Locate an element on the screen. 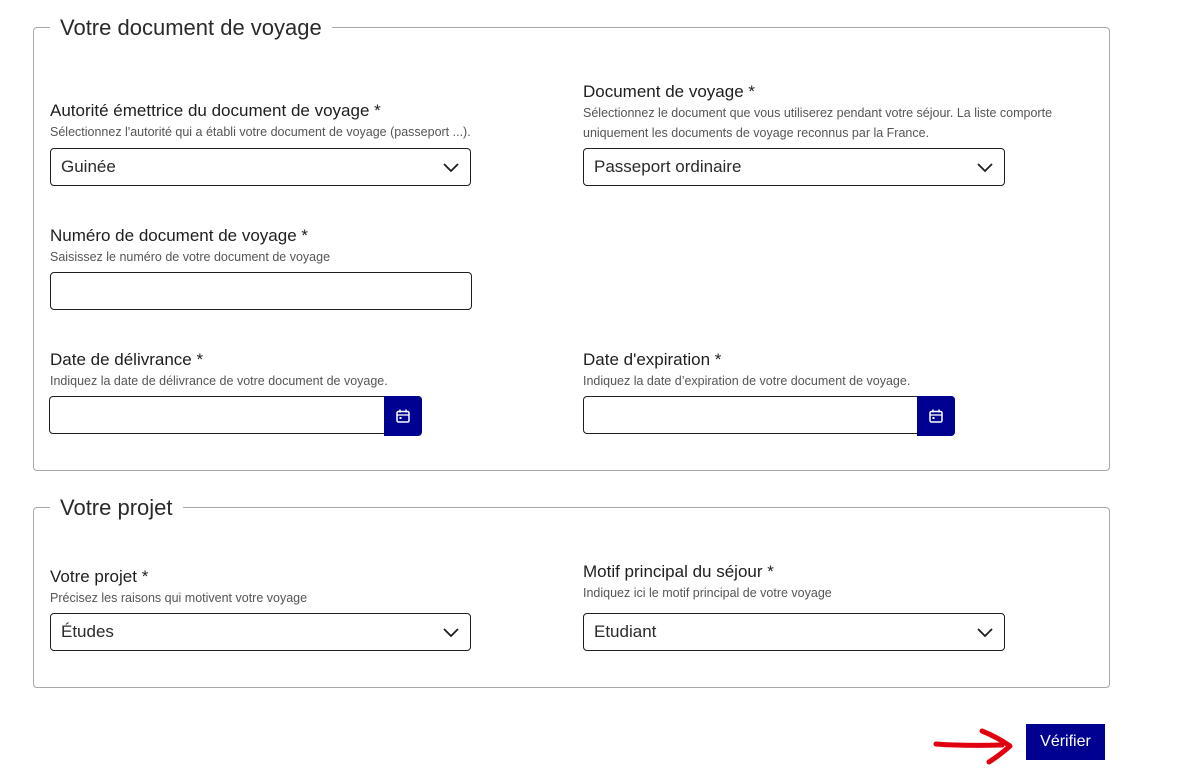  document-type-select: Passeport ordinaire is located at coordinates (794, 167).